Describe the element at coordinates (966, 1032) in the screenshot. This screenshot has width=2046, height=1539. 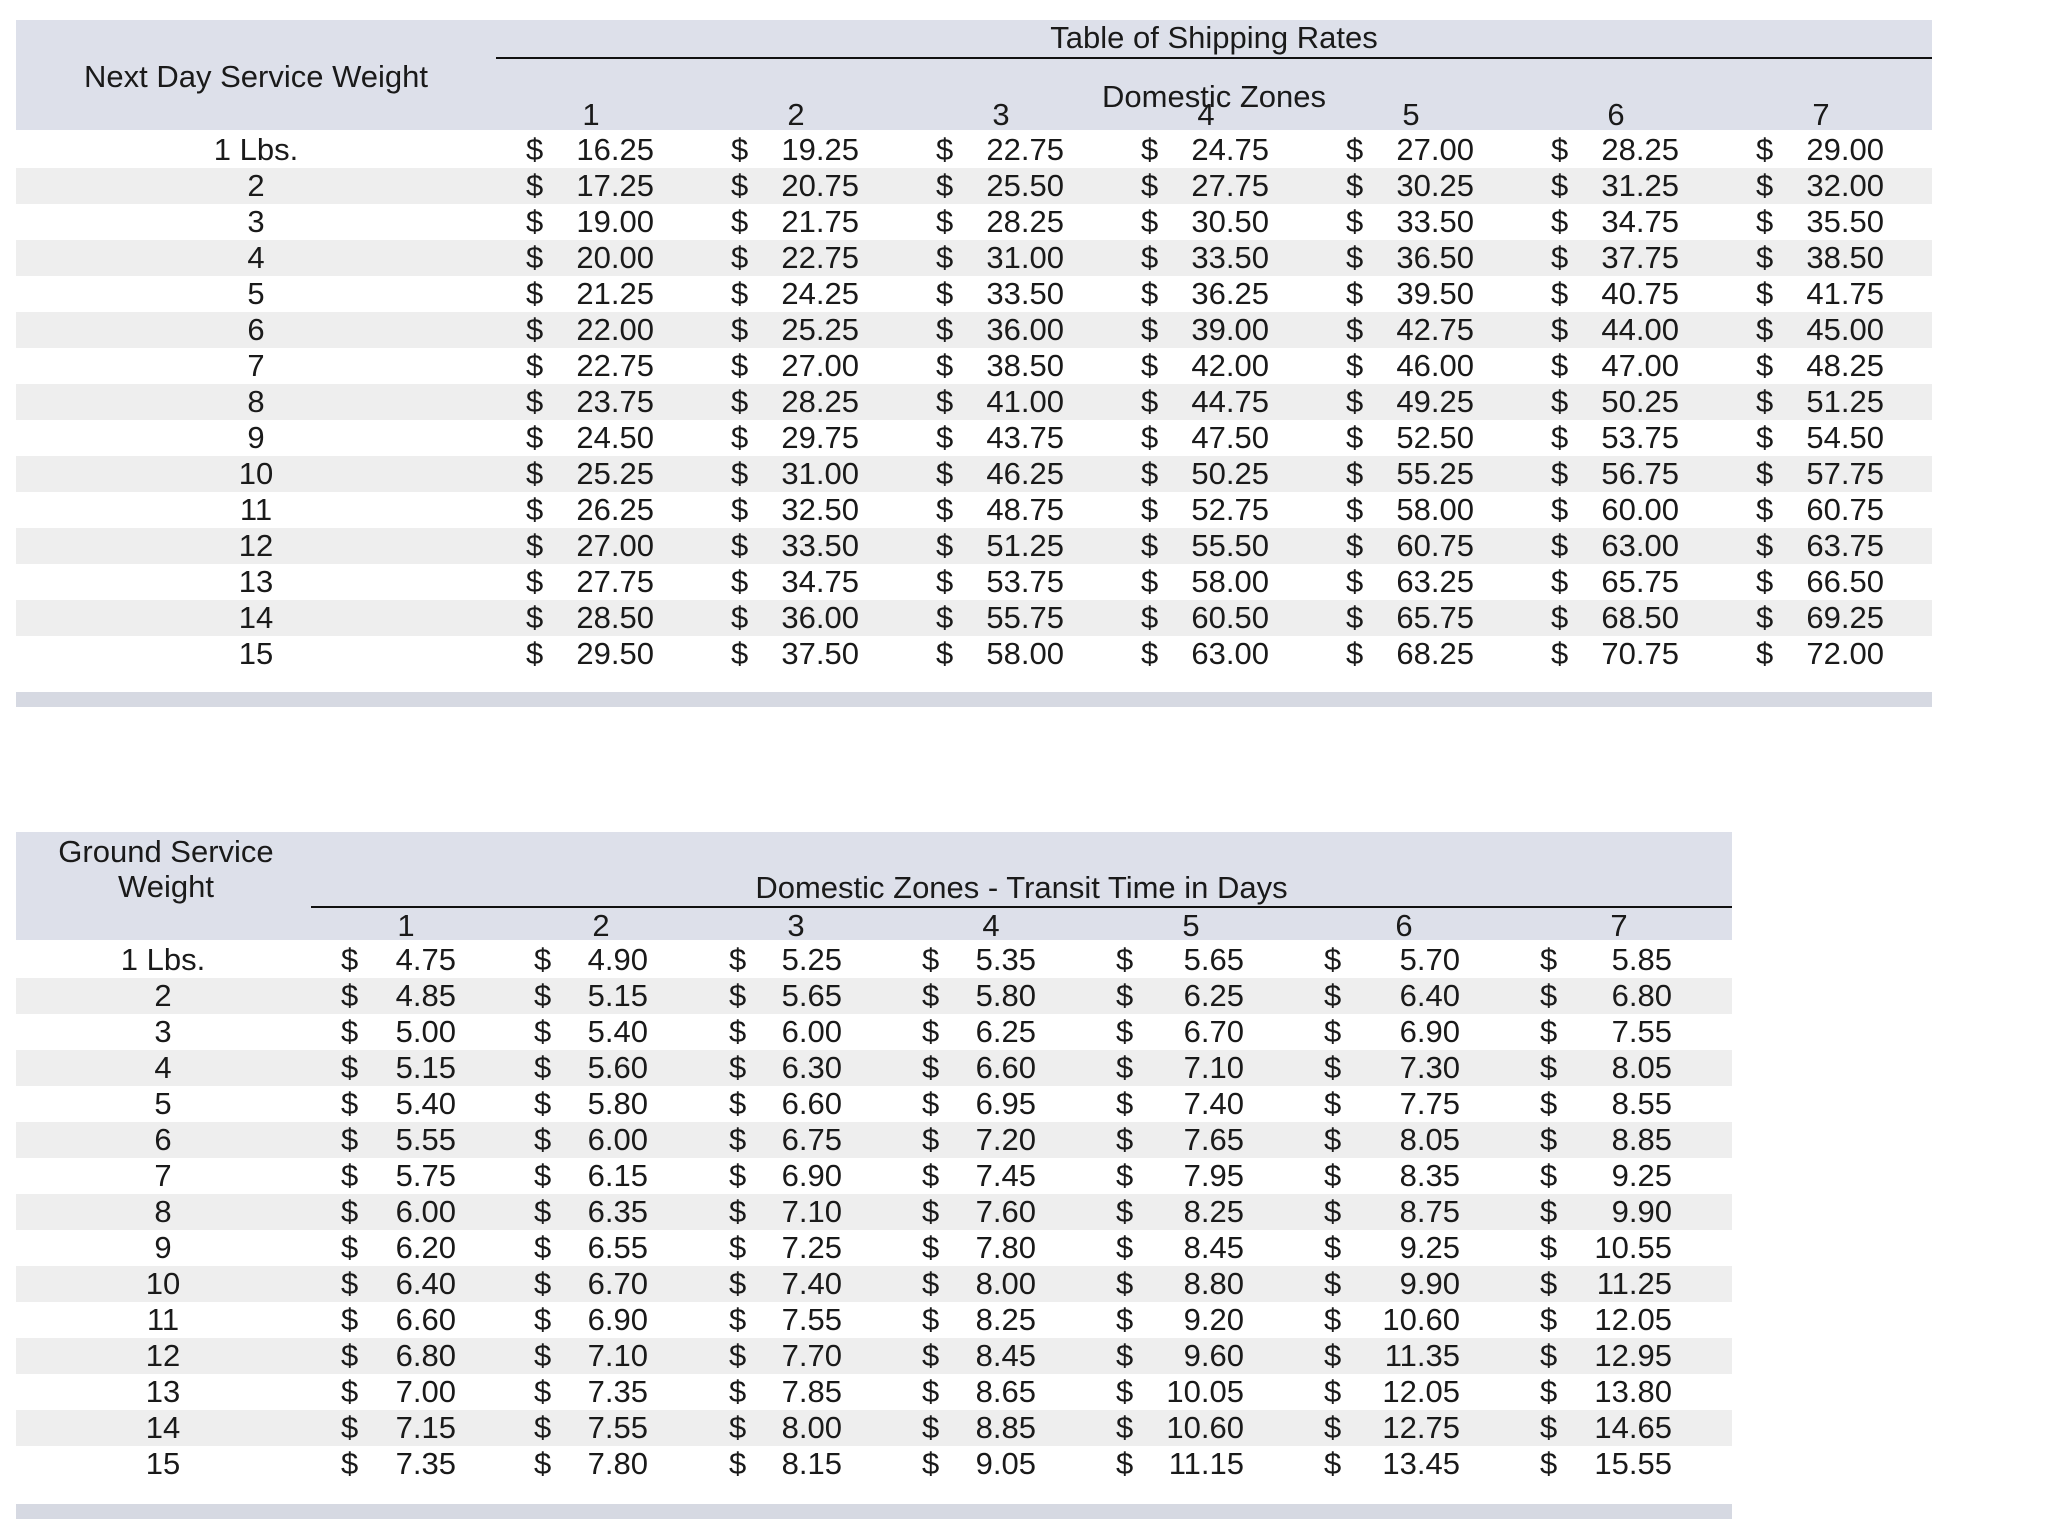
I see `rate-cell: 6.25` at that location.